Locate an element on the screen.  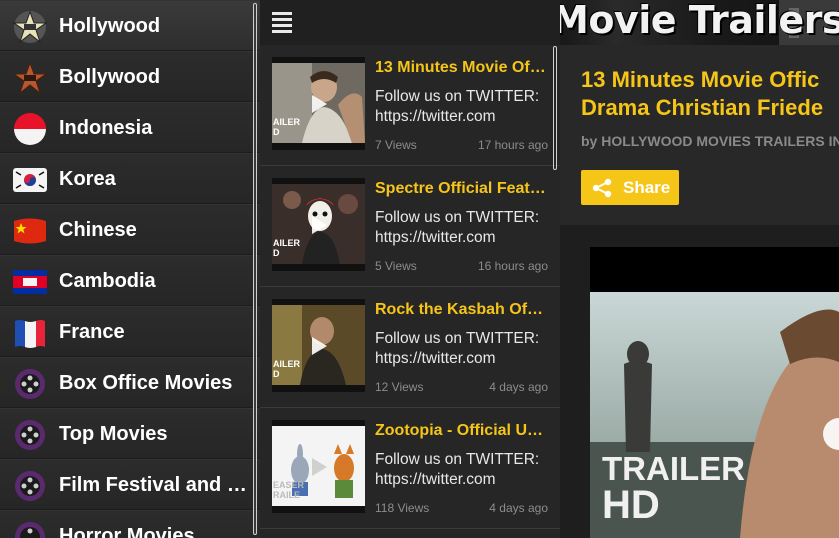
video-time: 17 hours ago is located at coordinates (512, 145).